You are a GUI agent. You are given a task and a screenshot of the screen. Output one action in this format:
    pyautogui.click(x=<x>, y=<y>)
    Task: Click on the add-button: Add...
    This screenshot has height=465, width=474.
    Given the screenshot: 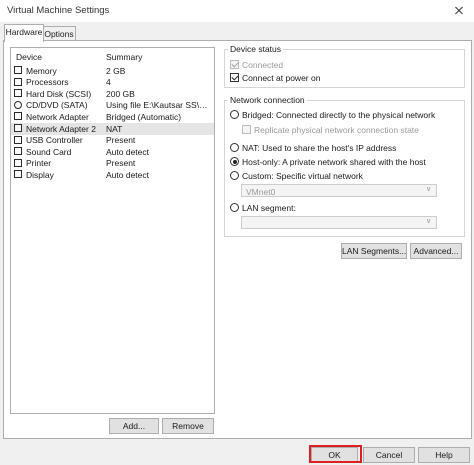 What is the action you would take?
    pyautogui.click(x=134, y=426)
    